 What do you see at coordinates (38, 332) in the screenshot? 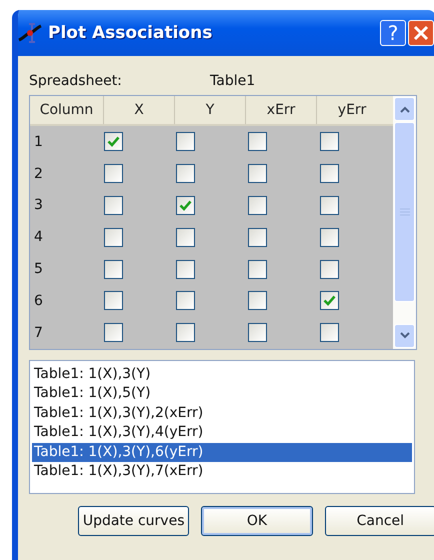
I see `row-number: 7` at bounding box center [38, 332].